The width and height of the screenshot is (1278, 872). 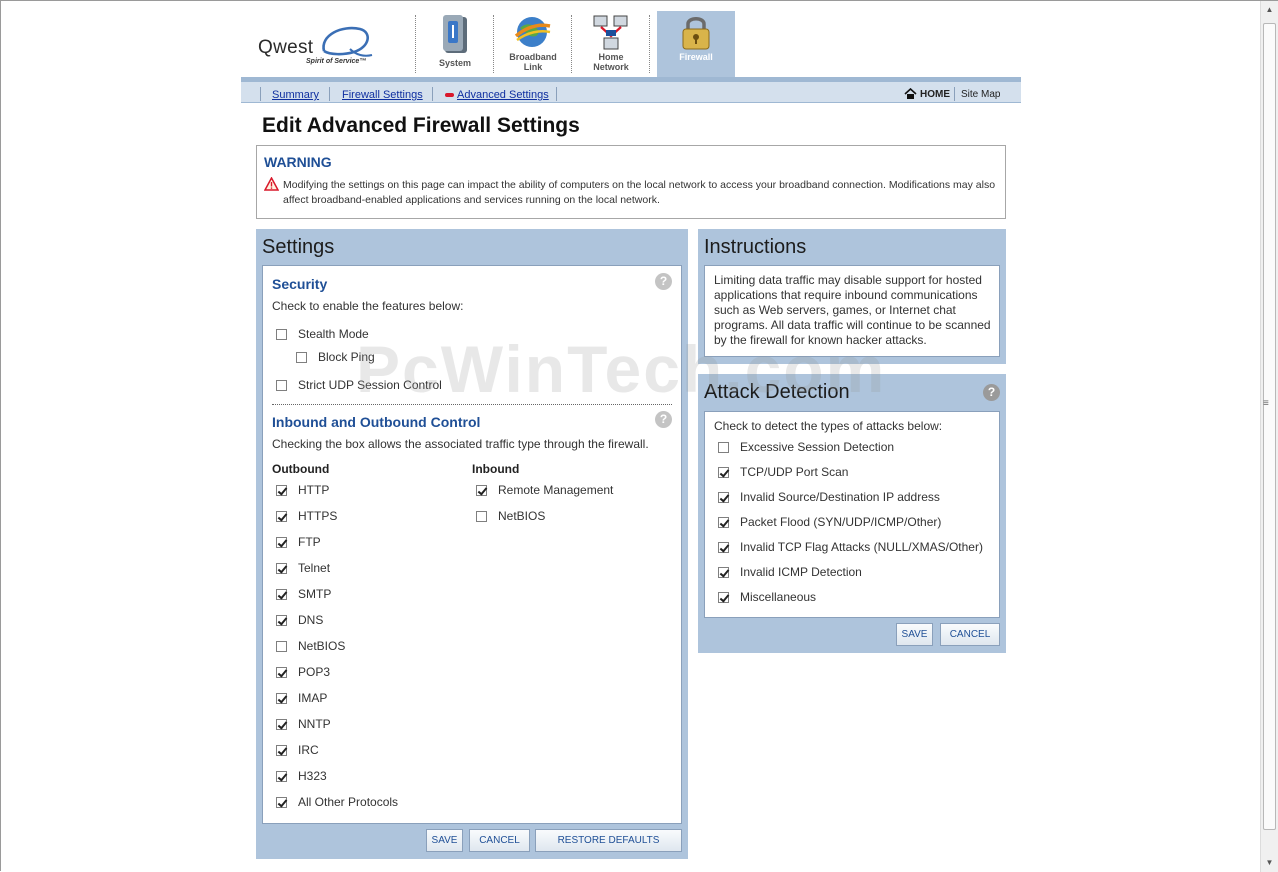 I want to click on packet-flood-checkbox, so click(x=723, y=522).